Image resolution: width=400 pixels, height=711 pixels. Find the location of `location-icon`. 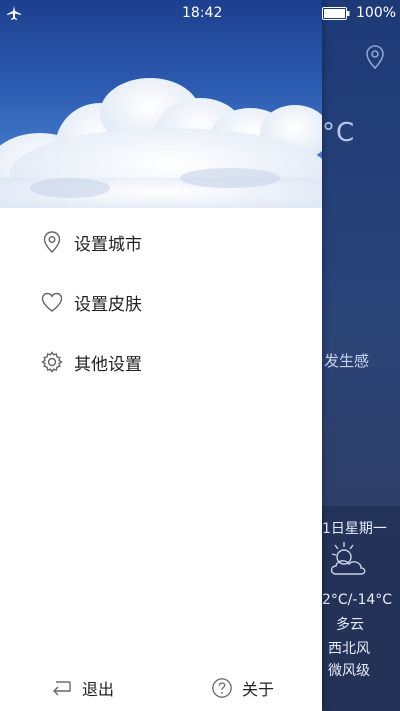

location-icon is located at coordinates (375, 57).